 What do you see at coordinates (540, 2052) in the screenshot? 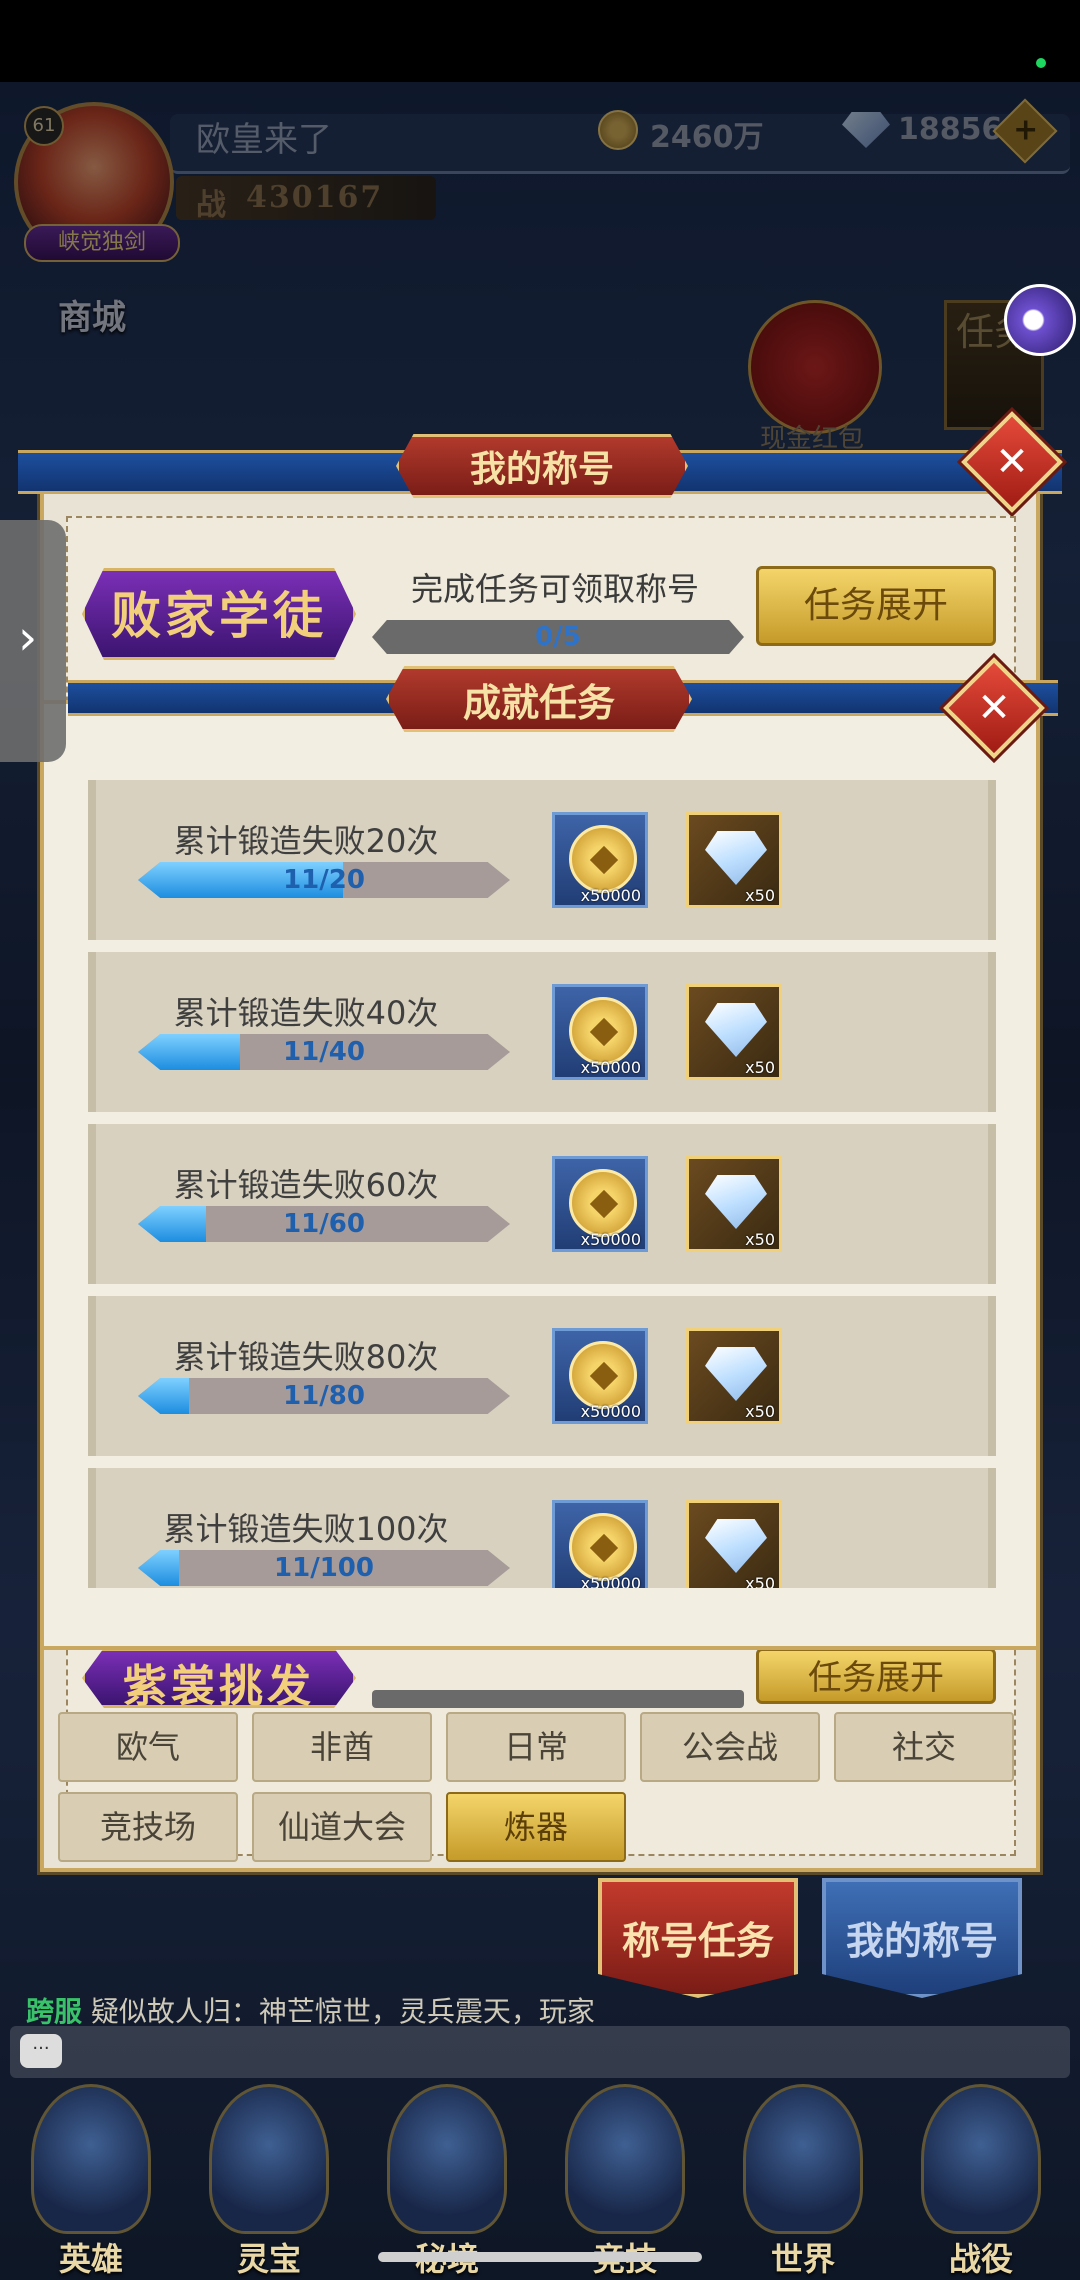
I see `chat-input-bar` at bounding box center [540, 2052].